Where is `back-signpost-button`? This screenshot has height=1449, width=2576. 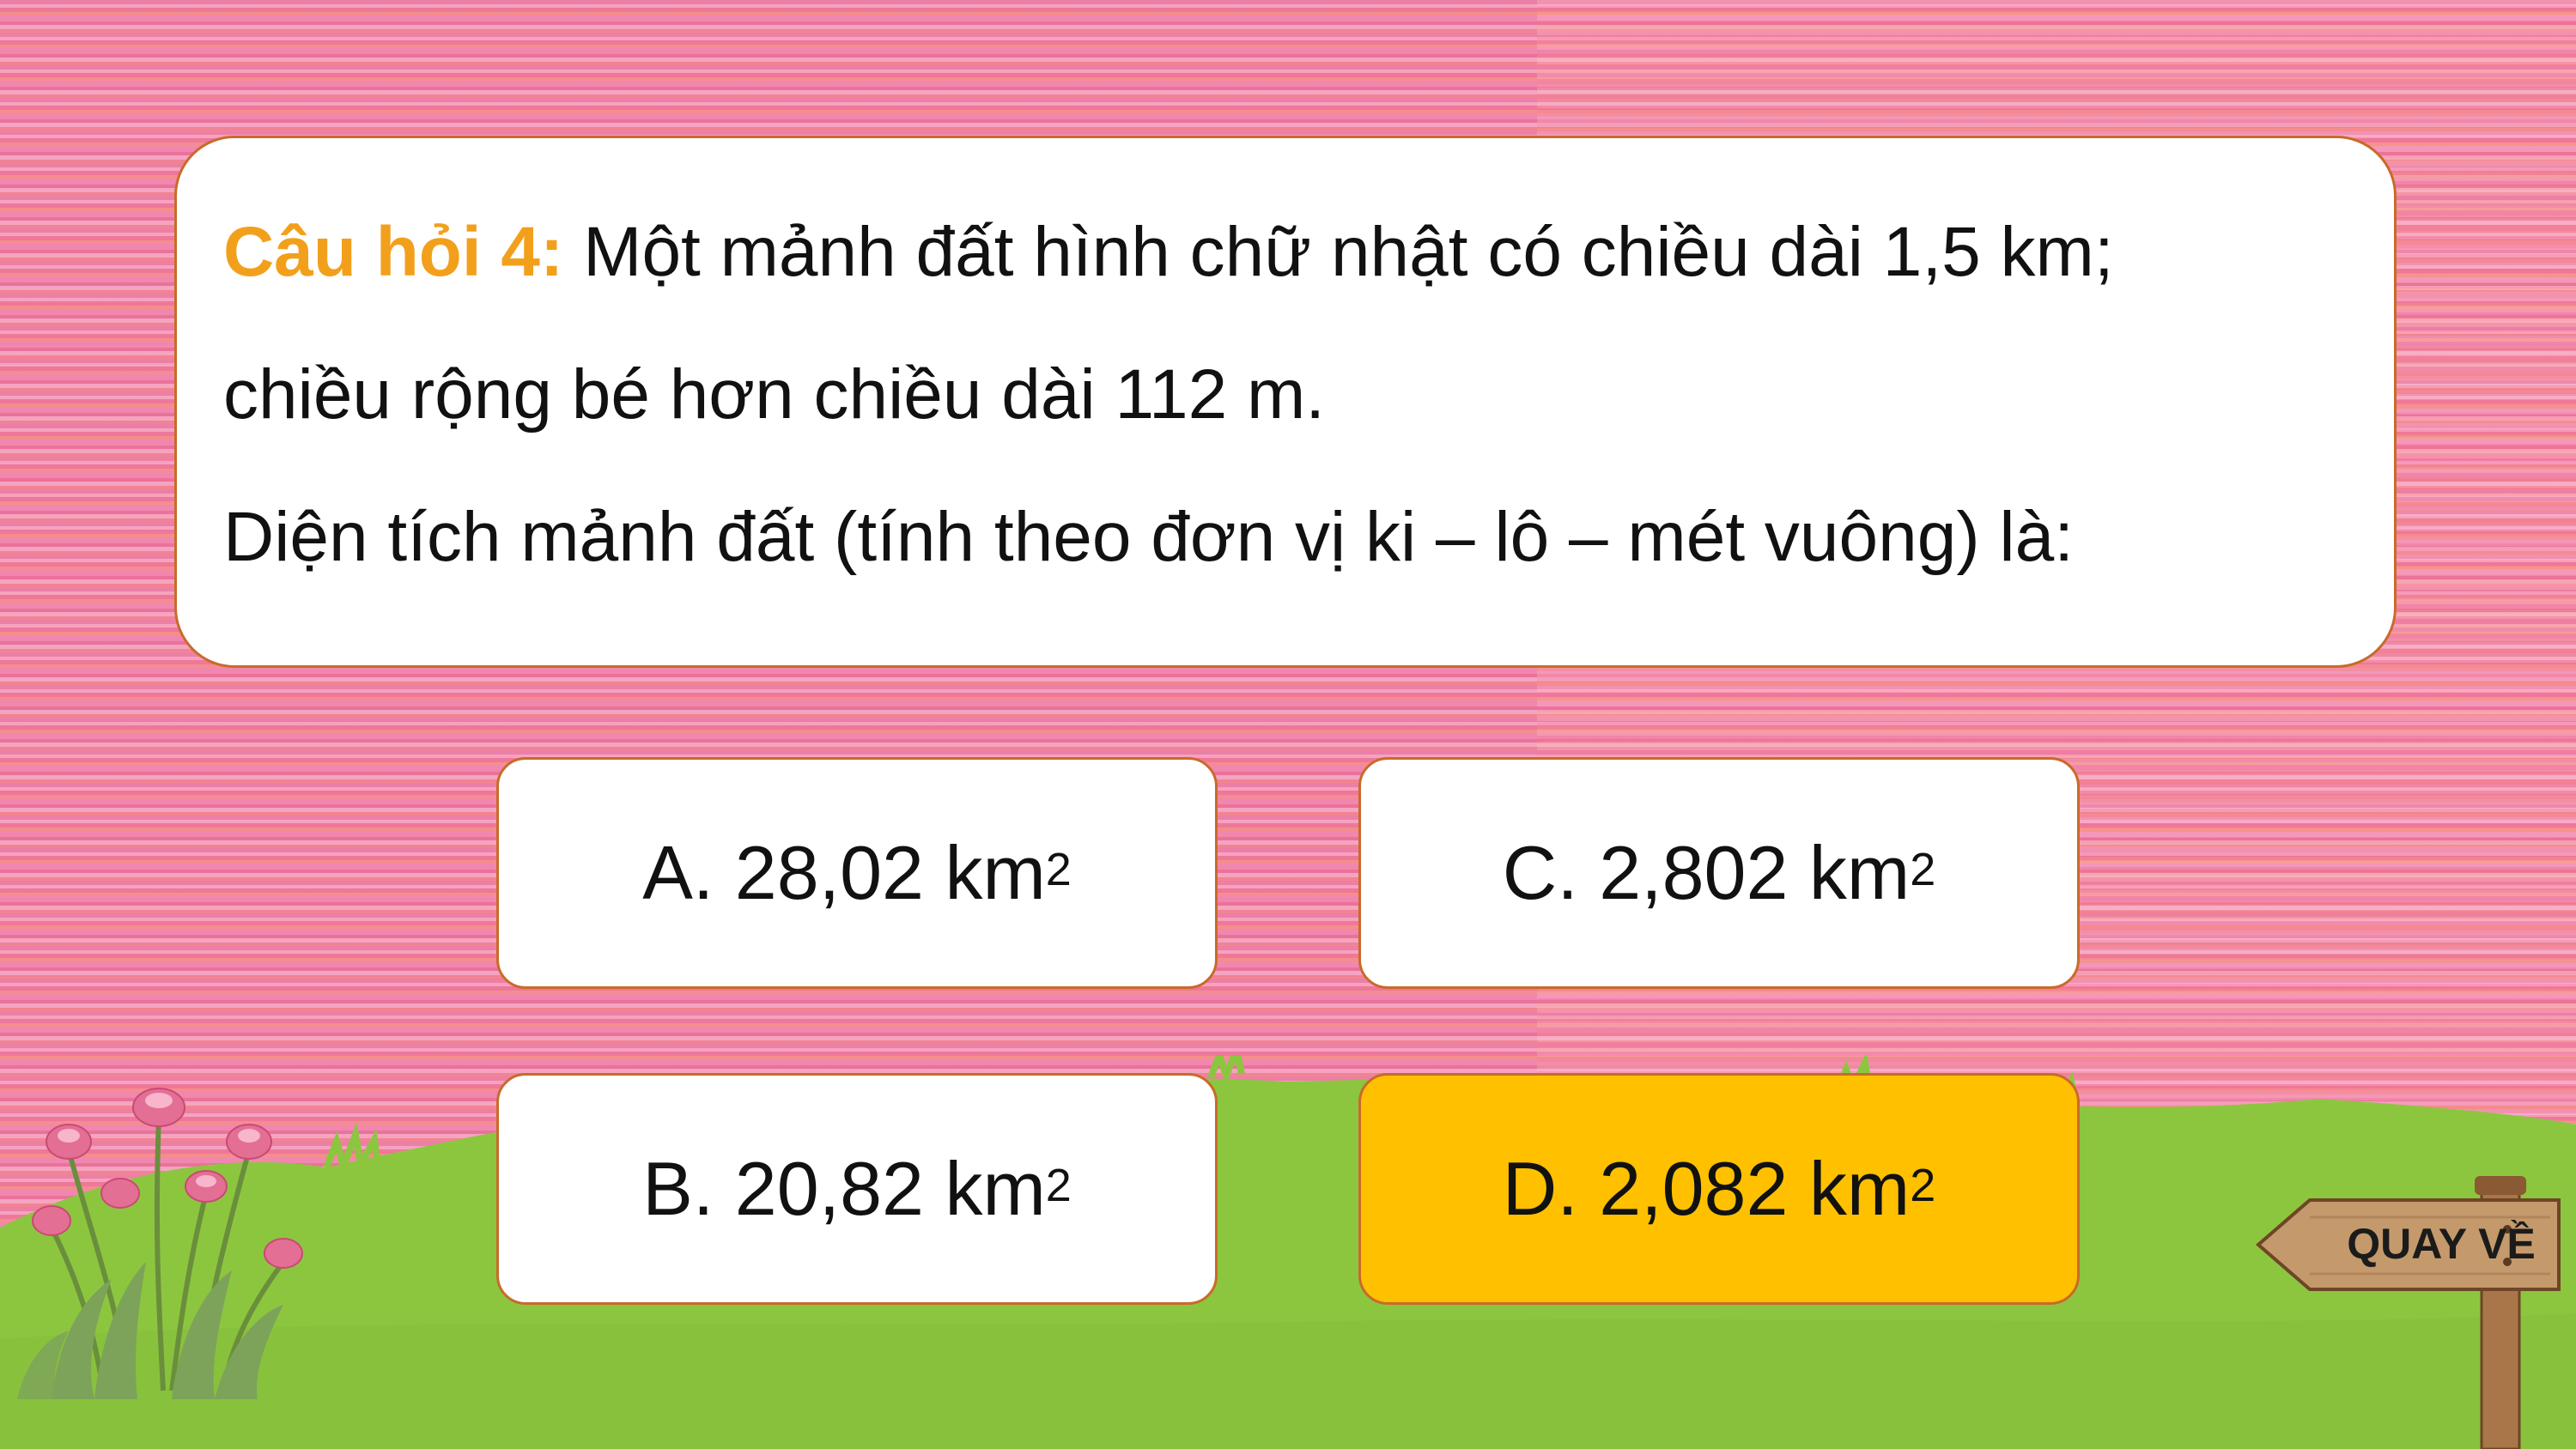
back-signpost-button is located at coordinates (2413, 1308).